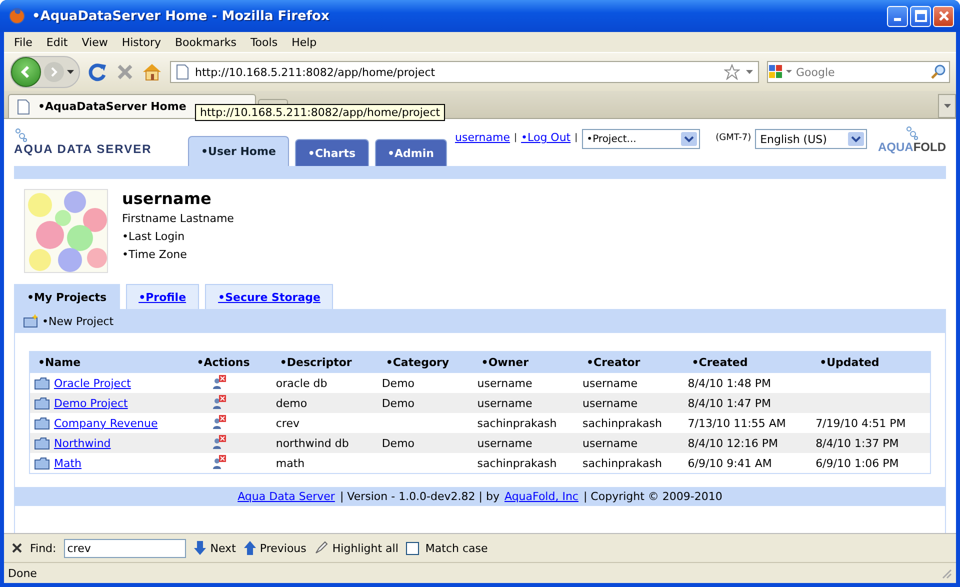 The height and width of the screenshot is (587, 960). Describe the element at coordinates (312, 443) in the screenshot. I see `table-cell: northwind db` at that location.